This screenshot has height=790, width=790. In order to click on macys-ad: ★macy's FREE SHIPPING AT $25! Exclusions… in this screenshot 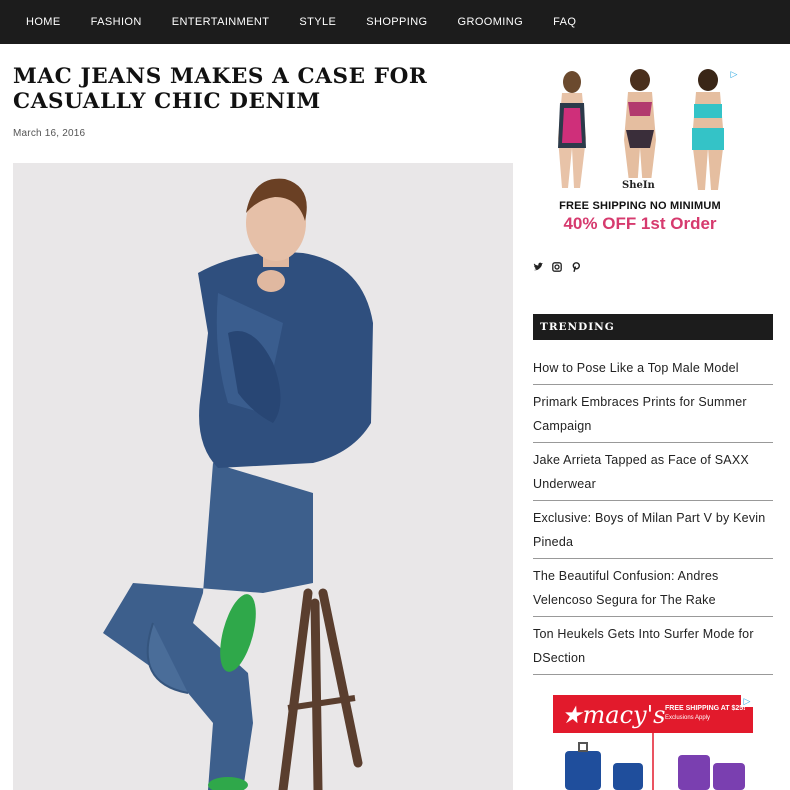, I will do `click(653, 742)`.